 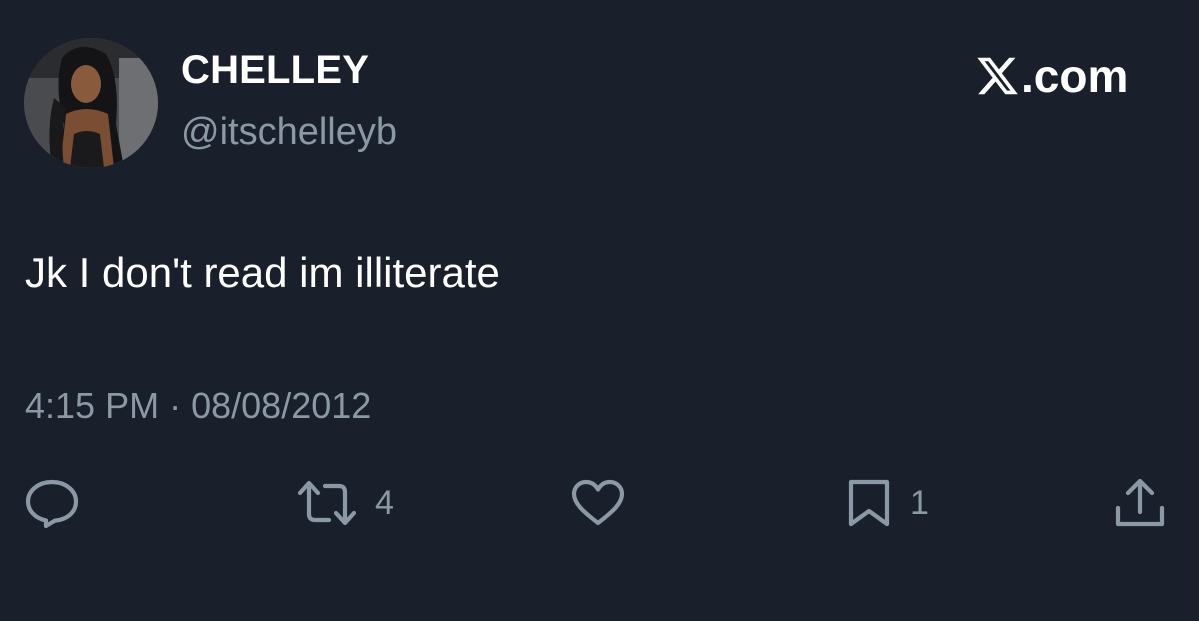 I want to click on share-button, so click(x=1140, y=503).